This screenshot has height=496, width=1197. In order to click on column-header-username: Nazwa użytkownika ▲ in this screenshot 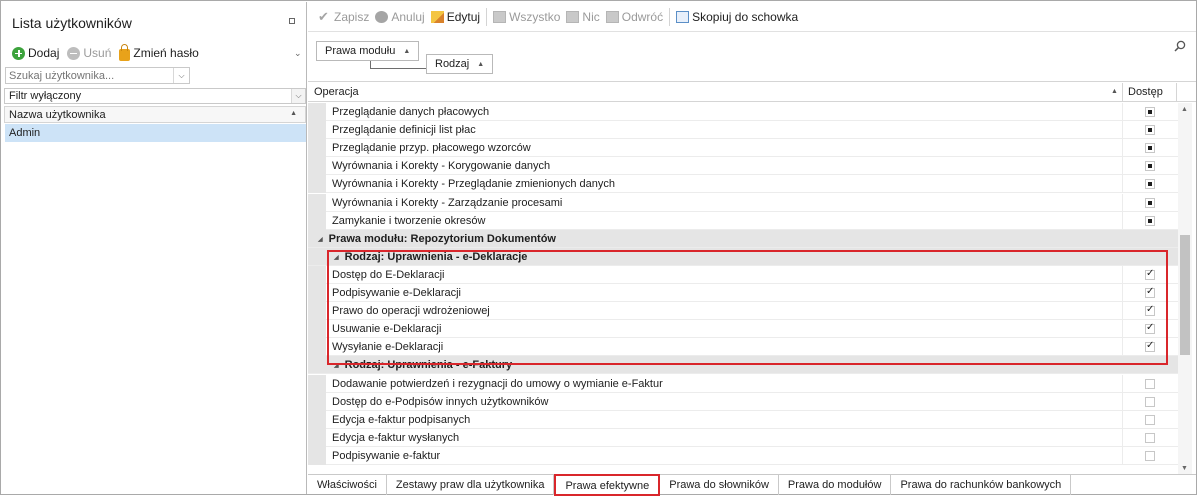, I will do `click(155, 114)`.